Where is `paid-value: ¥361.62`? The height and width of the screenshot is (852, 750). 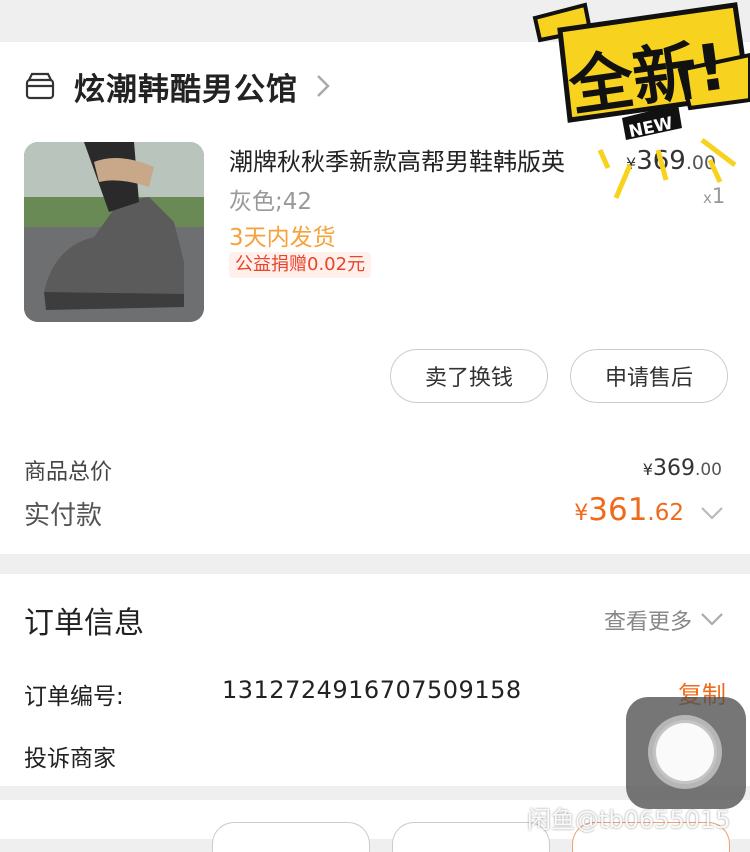
paid-value: ¥361.62 is located at coordinates (629, 510).